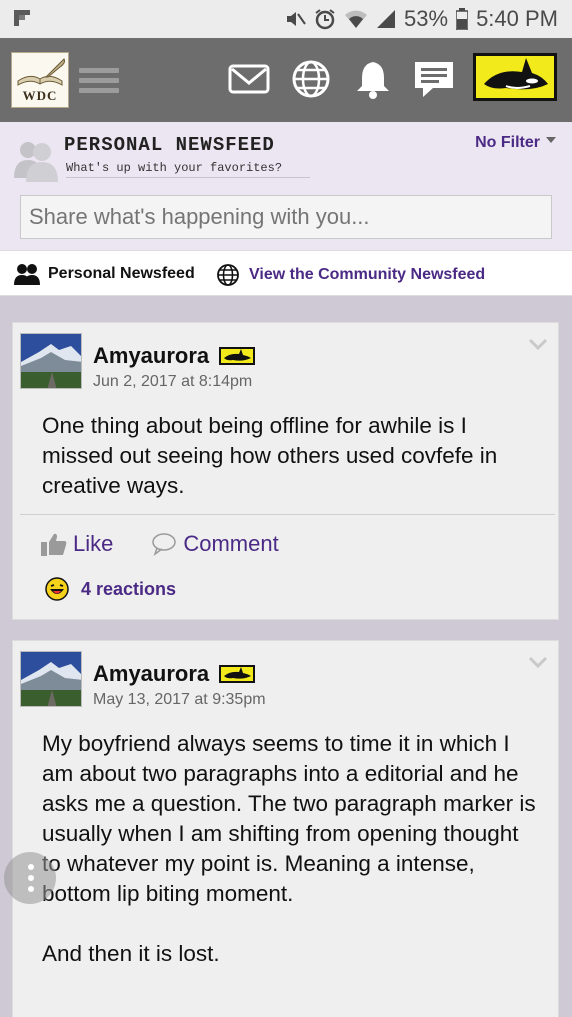 Image resolution: width=572 pixels, height=1017 pixels. I want to click on bell-icon, so click(373, 79).